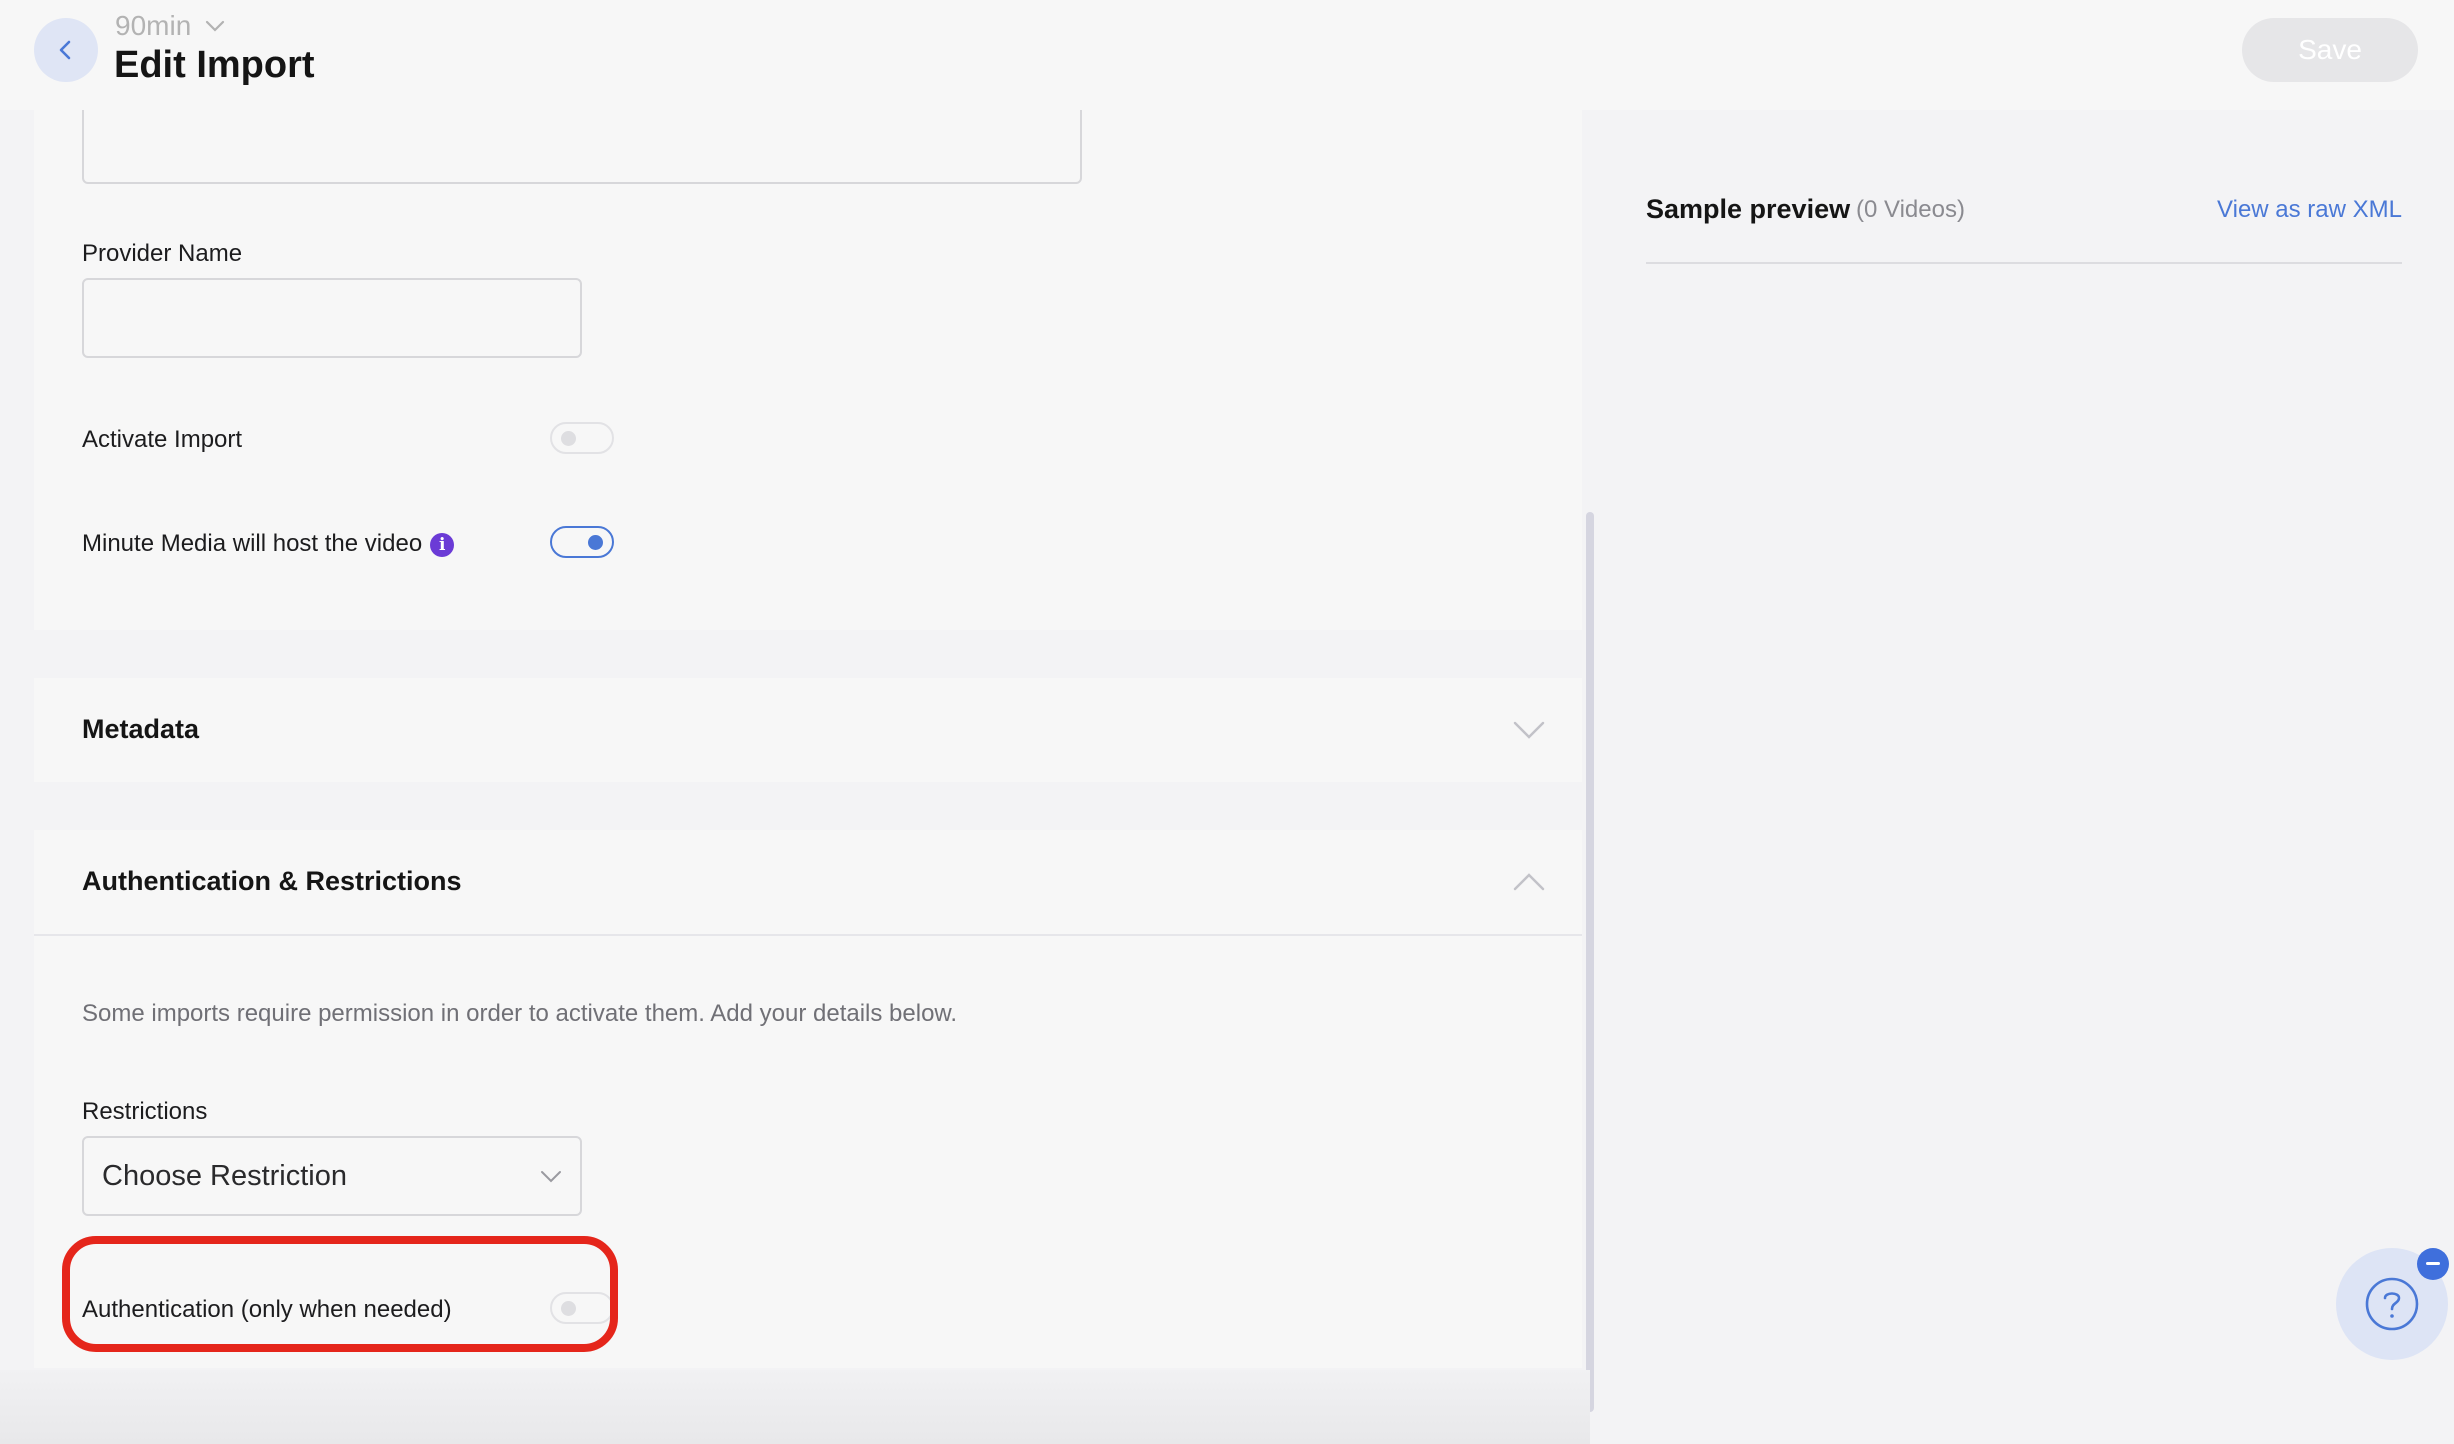  I want to click on provider-name-label: Provider Name, so click(162, 253).